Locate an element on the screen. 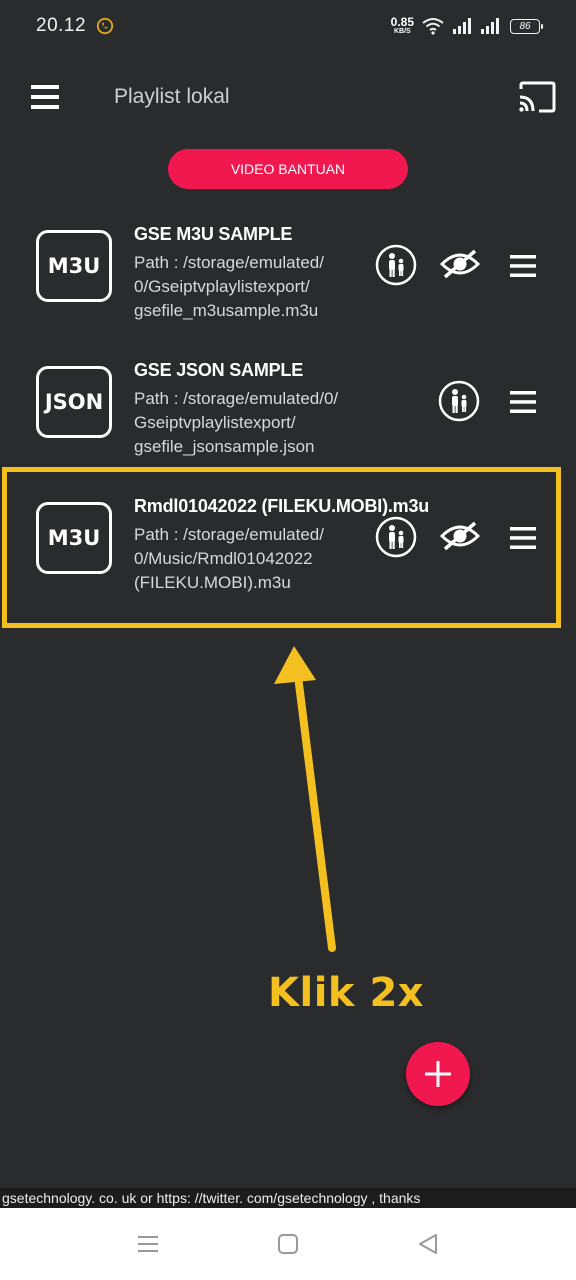  cast-icon is located at coordinates (537, 97).